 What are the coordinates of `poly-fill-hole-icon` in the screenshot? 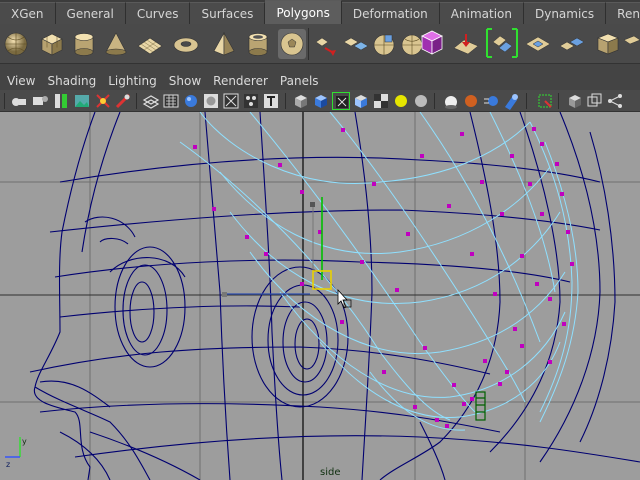 It's located at (538, 44).